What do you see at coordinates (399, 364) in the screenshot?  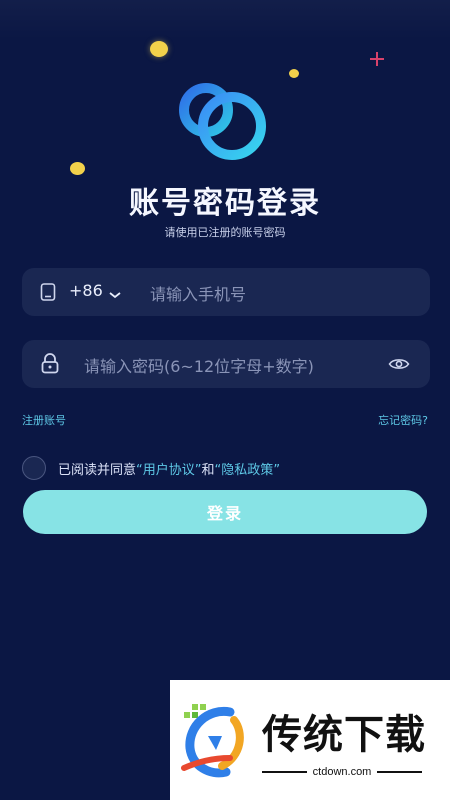 I see `eye-icon` at bounding box center [399, 364].